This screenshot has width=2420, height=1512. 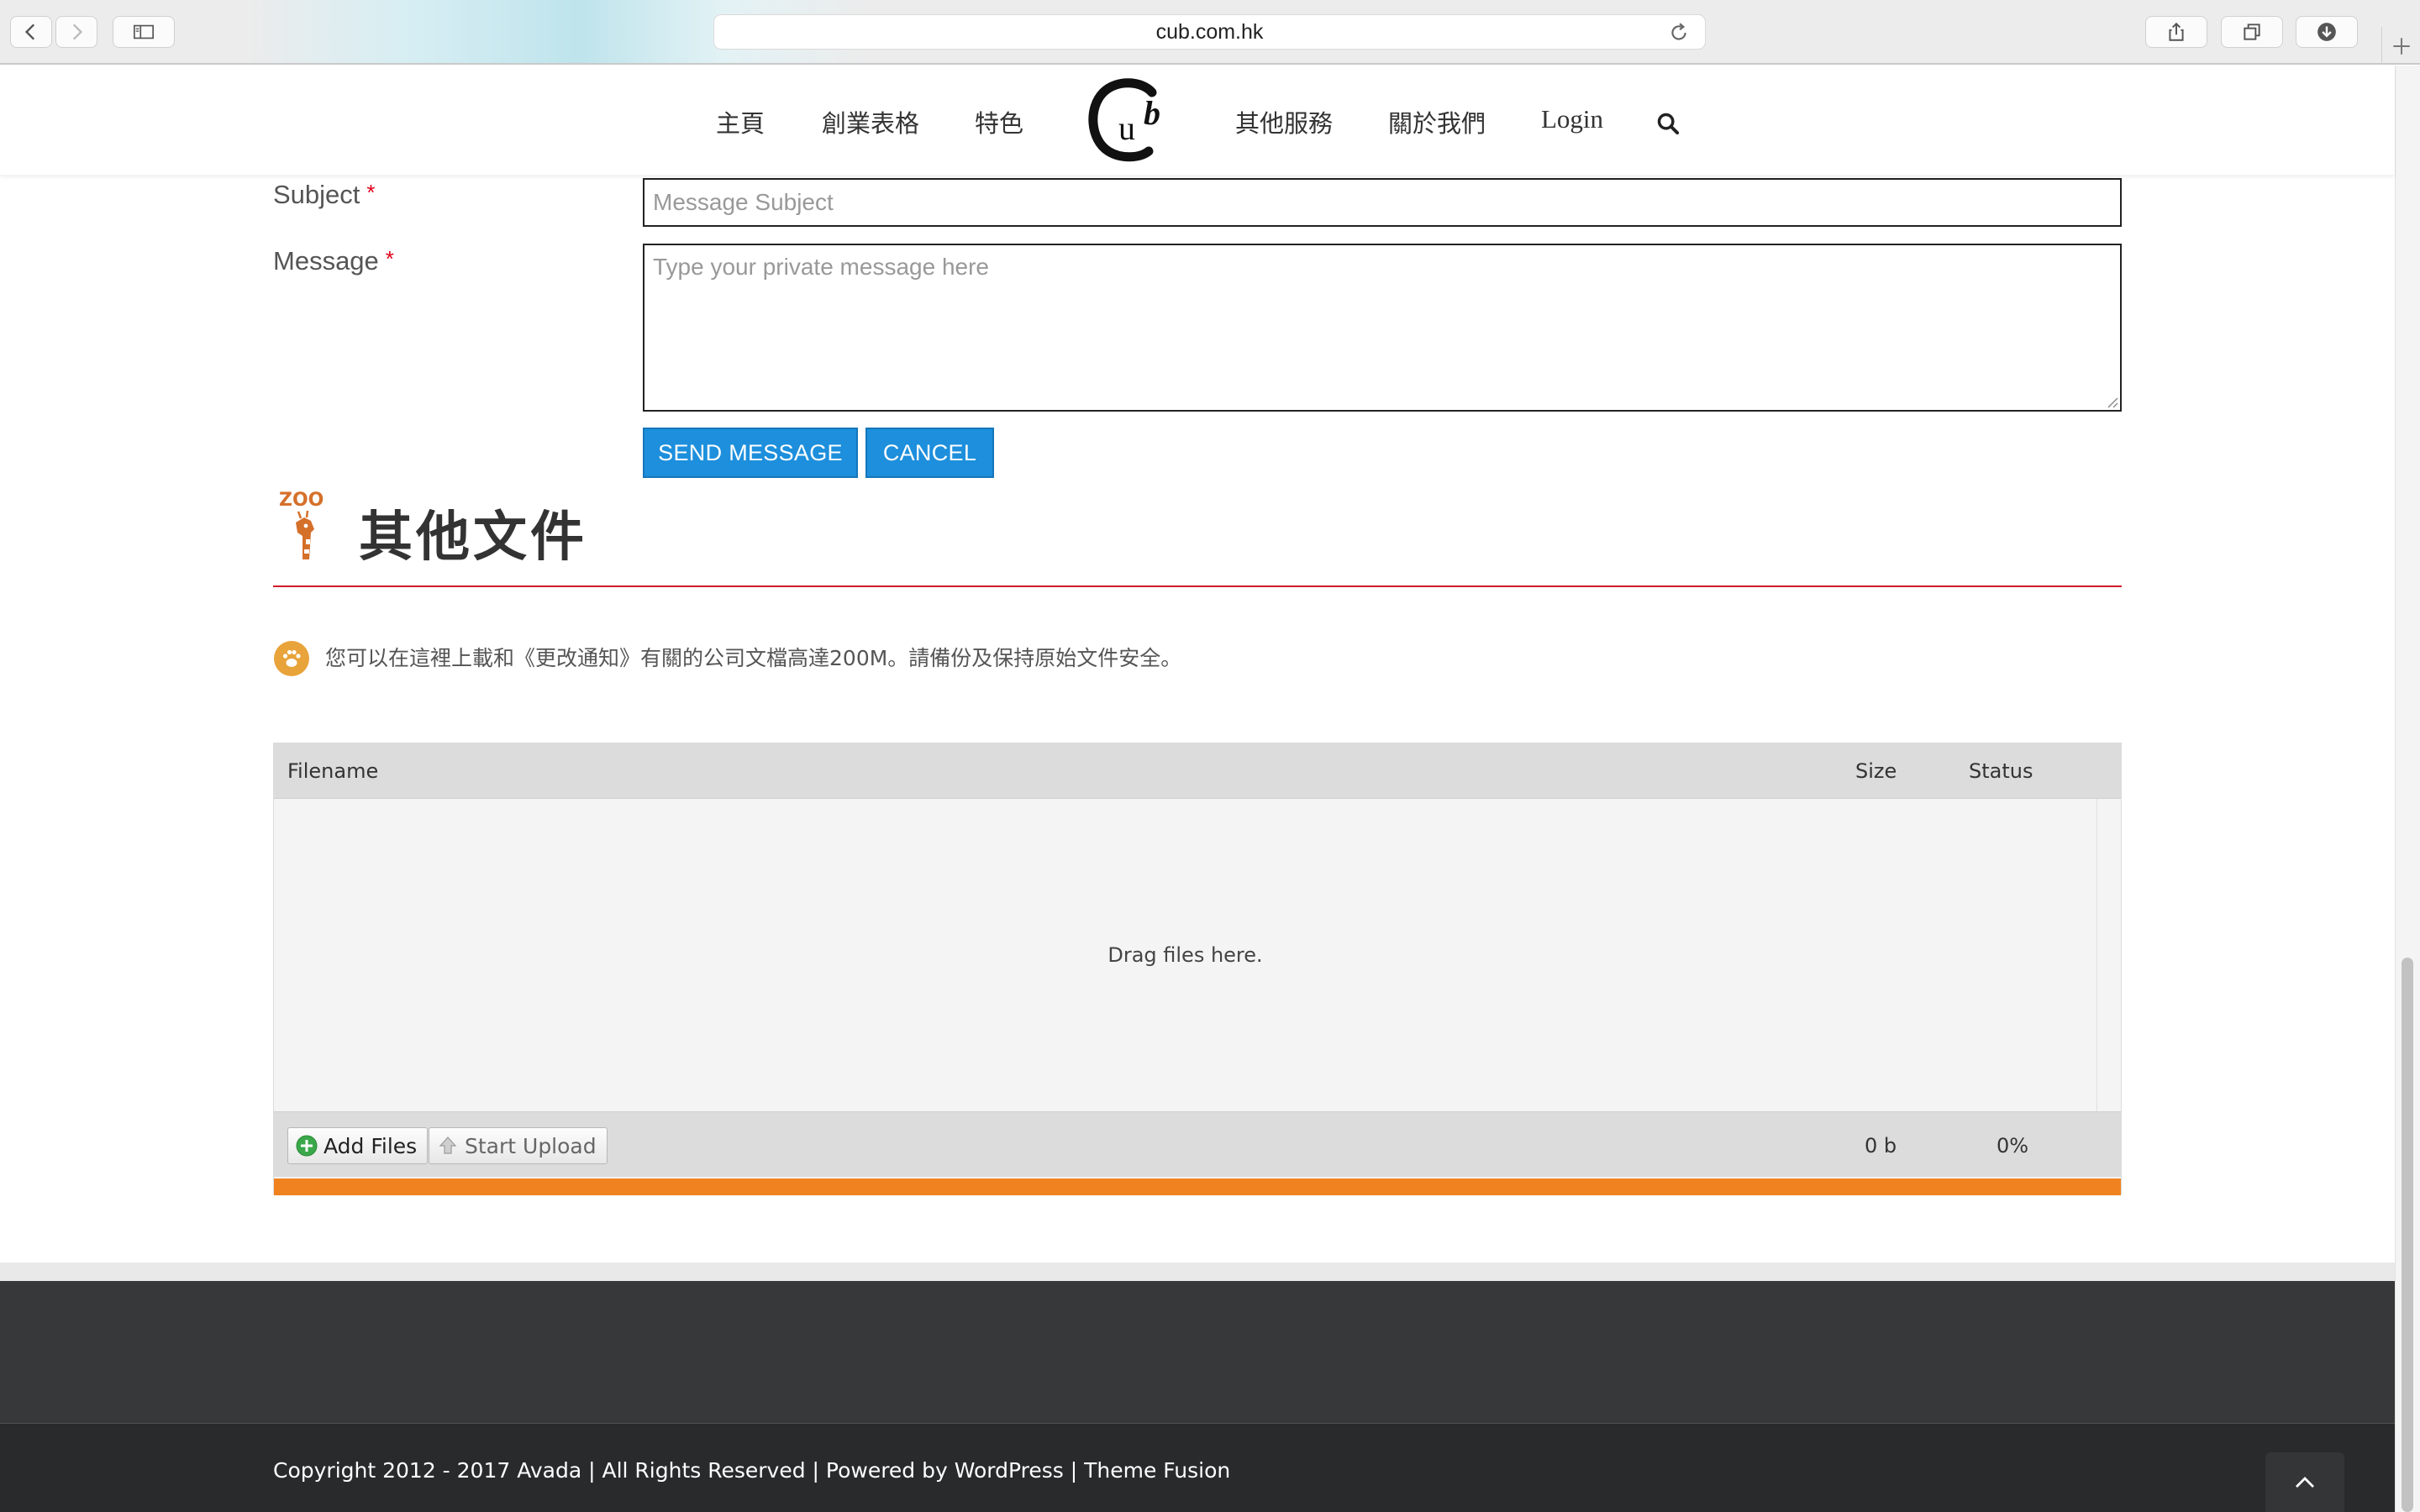 I want to click on column-status: Status, so click(x=2001, y=771).